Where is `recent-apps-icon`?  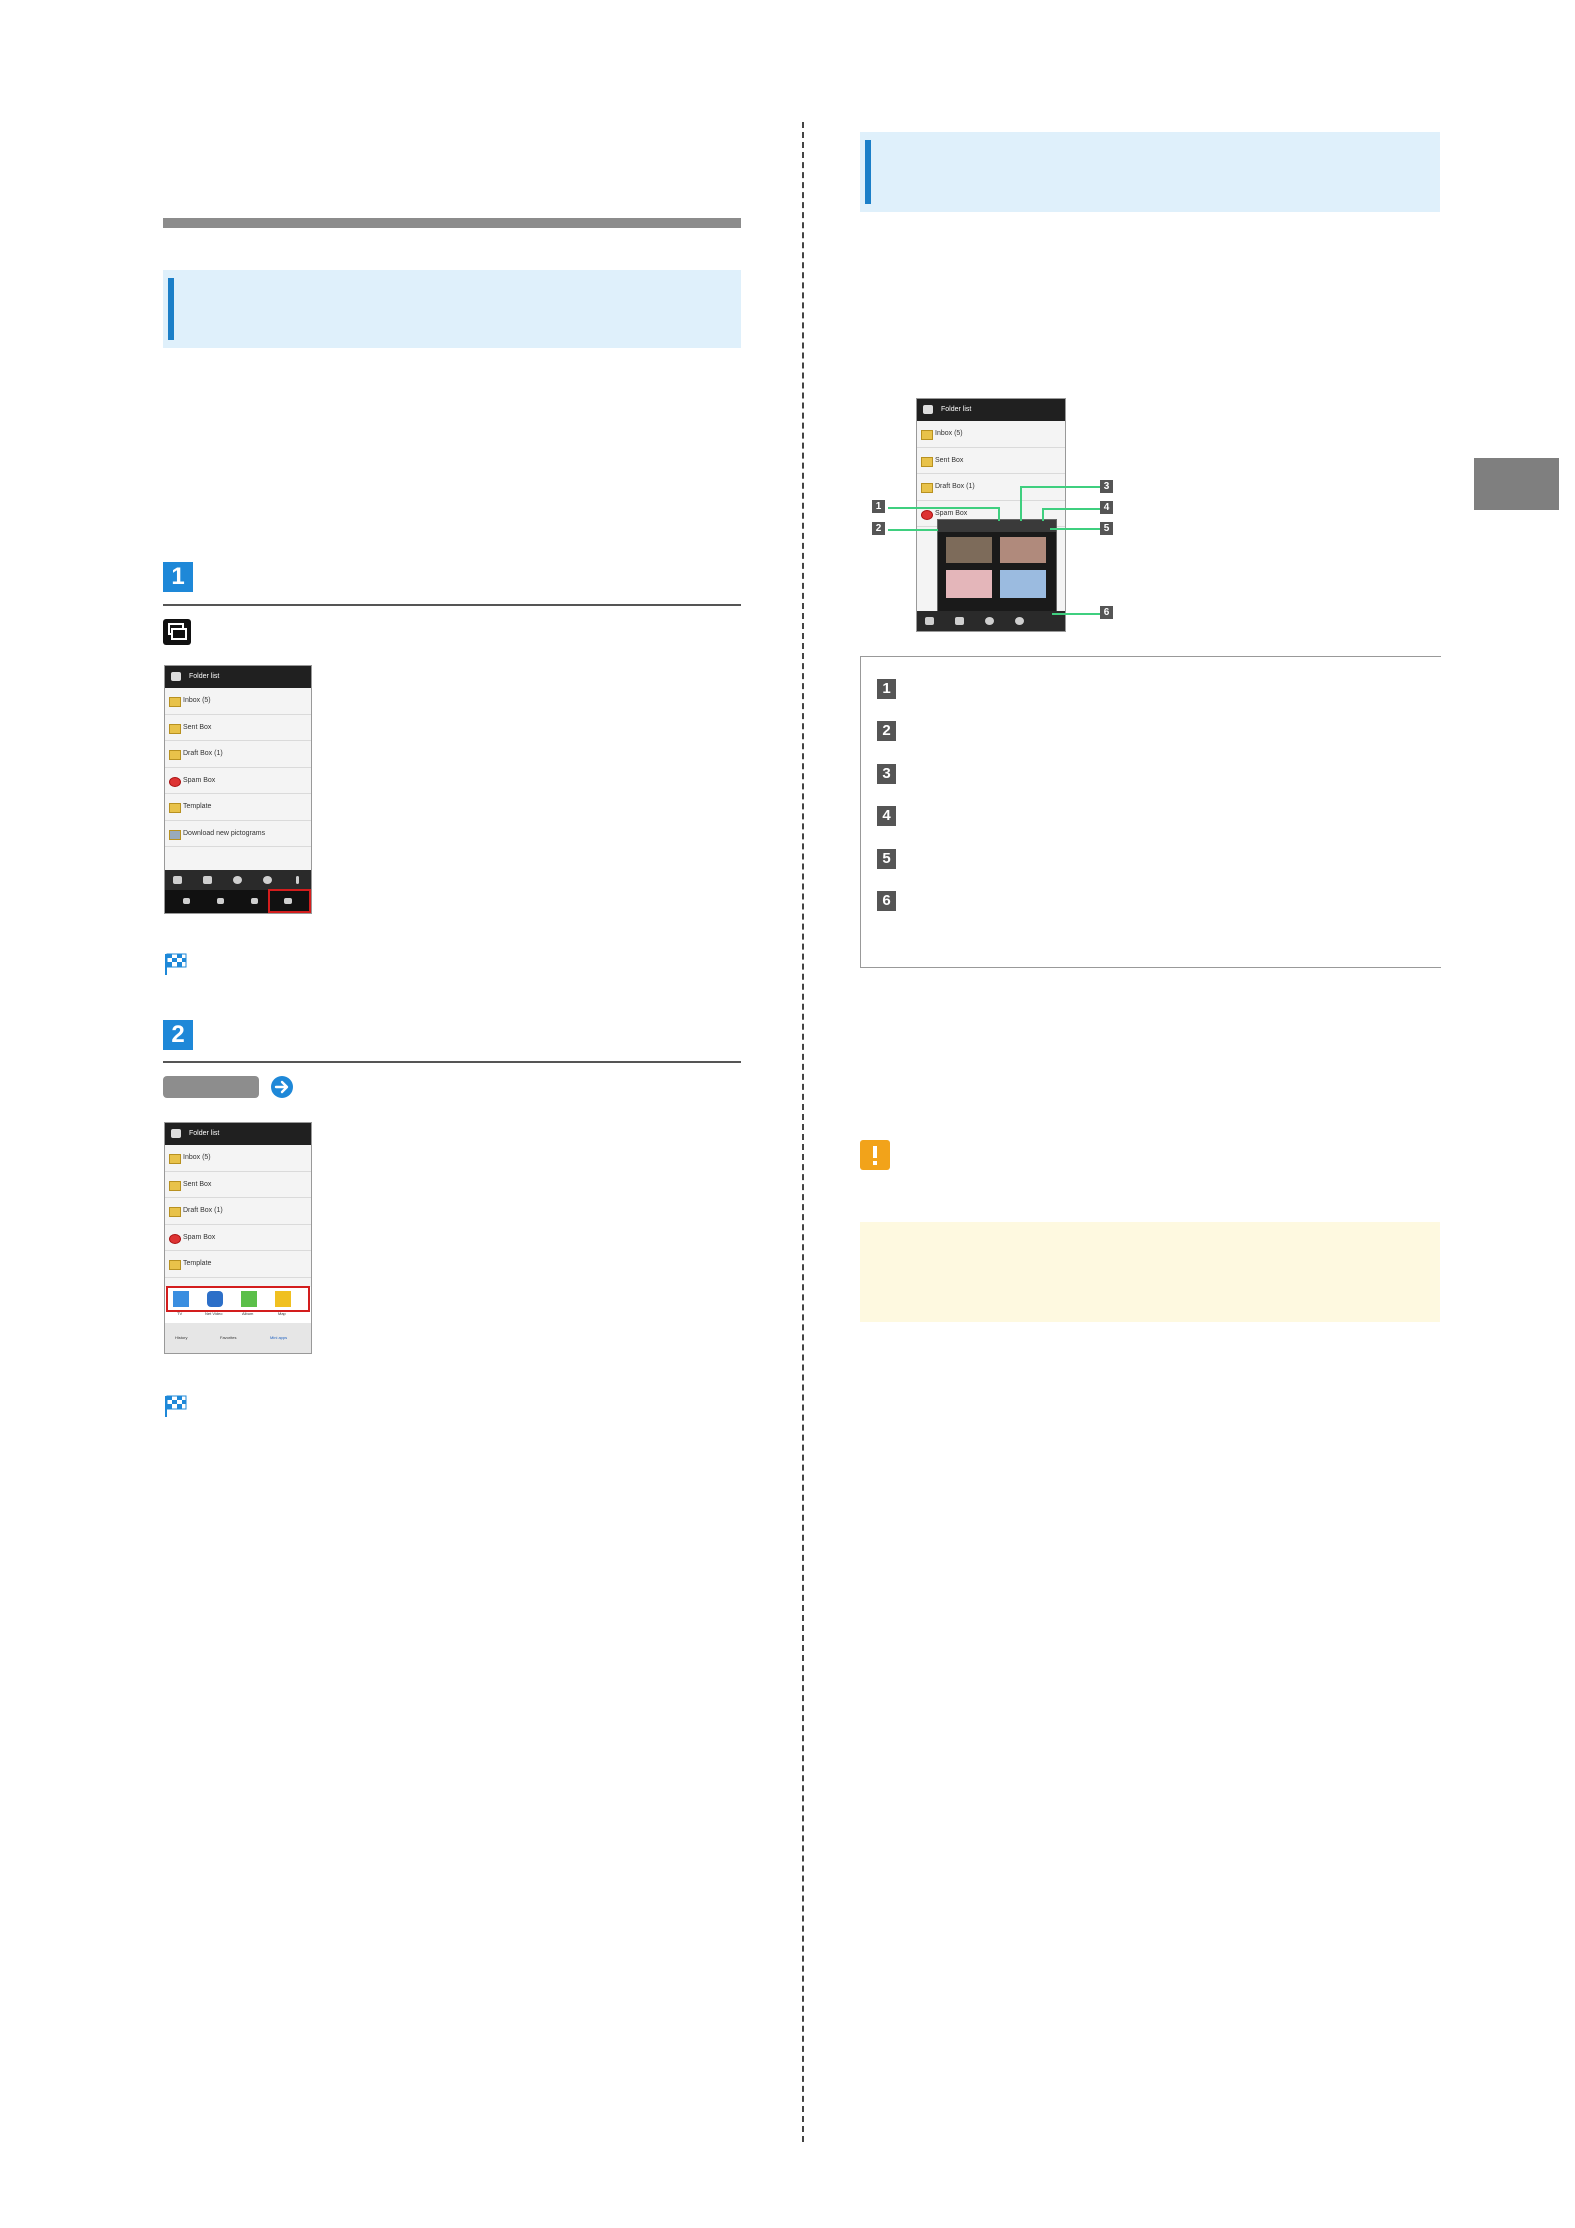 recent-apps-icon is located at coordinates (254, 901).